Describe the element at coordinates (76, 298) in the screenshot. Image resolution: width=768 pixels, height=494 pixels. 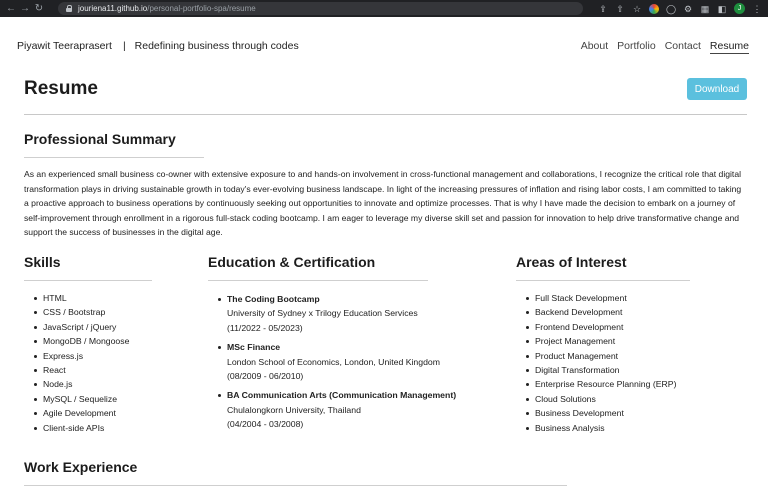
I see `list-item: HTML` at that location.